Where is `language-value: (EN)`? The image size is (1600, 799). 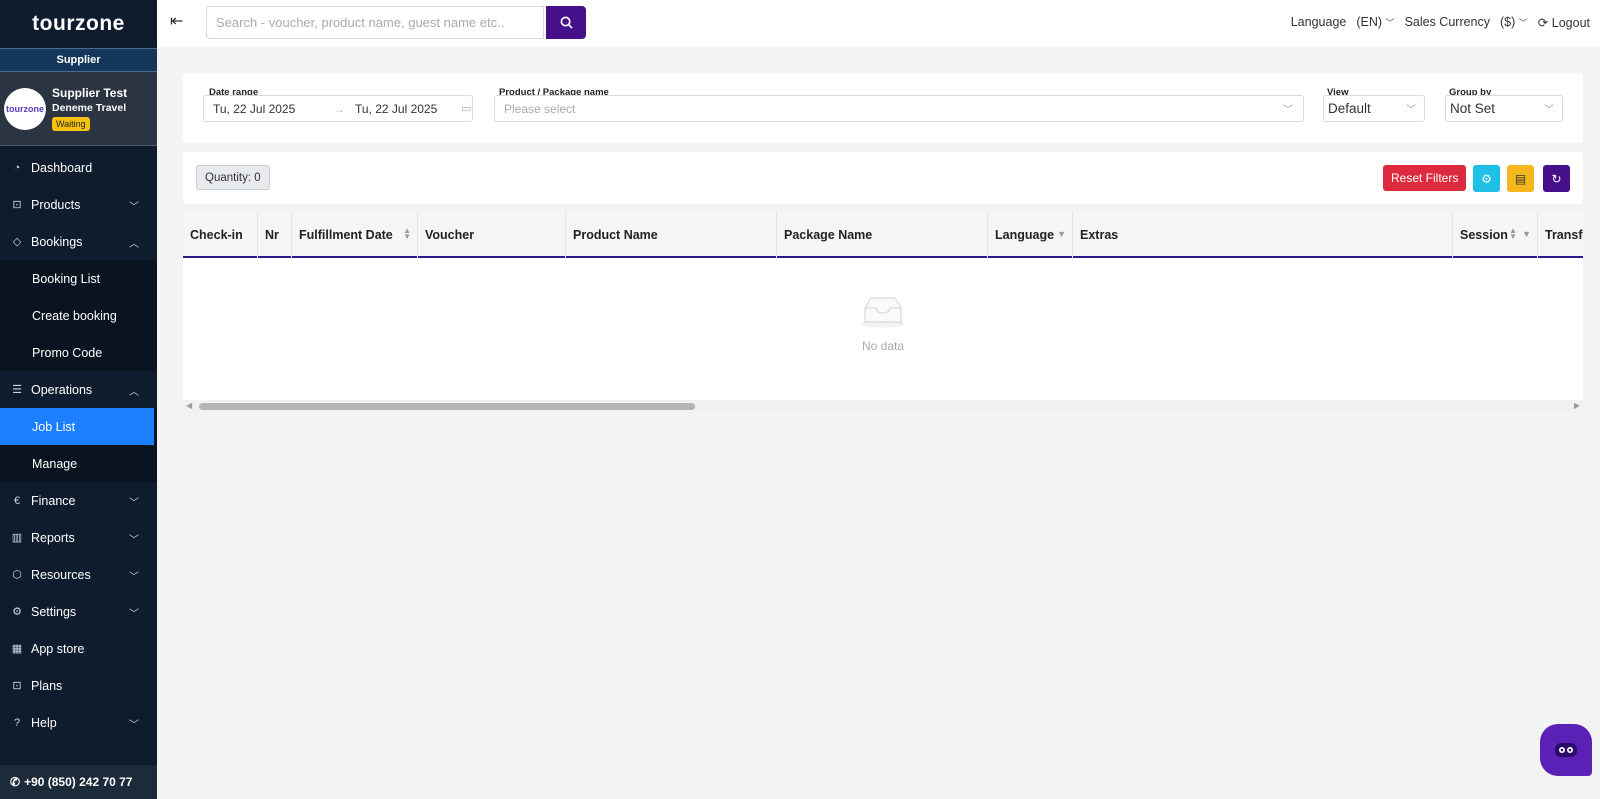 language-value: (EN) is located at coordinates (1369, 22).